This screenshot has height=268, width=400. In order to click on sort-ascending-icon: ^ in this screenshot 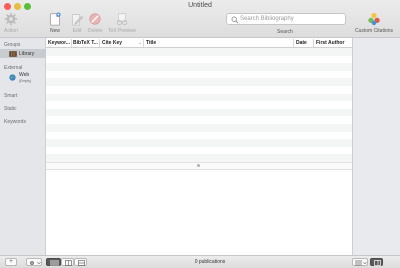, I will do `click(140, 43)`.